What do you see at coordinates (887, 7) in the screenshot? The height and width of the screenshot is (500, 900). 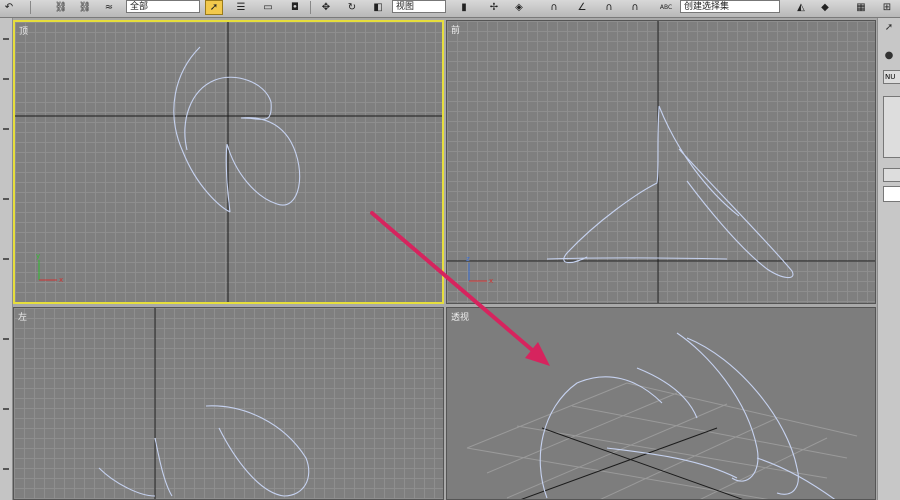 I see `schematic-view-icon: ⊞` at bounding box center [887, 7].